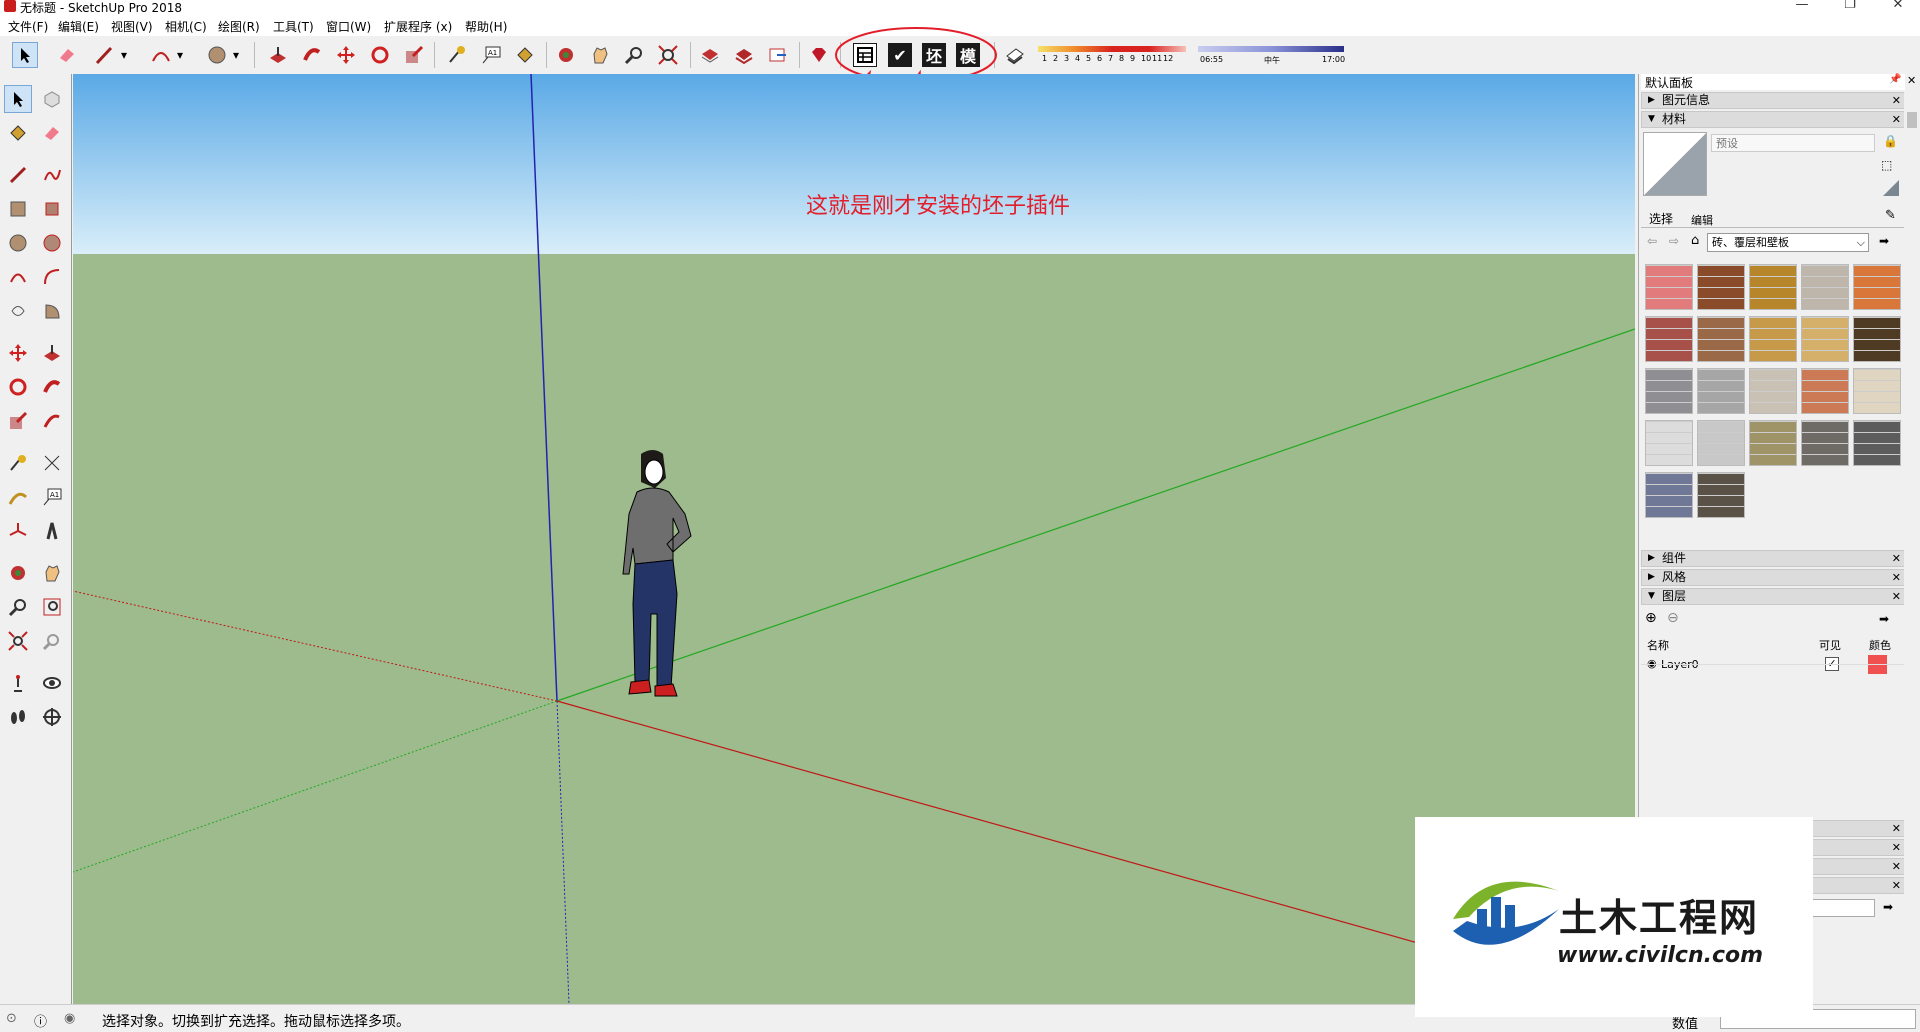  Describe the element at coordinates (1788, 242) in the screenshot. I see `material-library-select: 砖、覆层和壁板 ⌵` at that location.